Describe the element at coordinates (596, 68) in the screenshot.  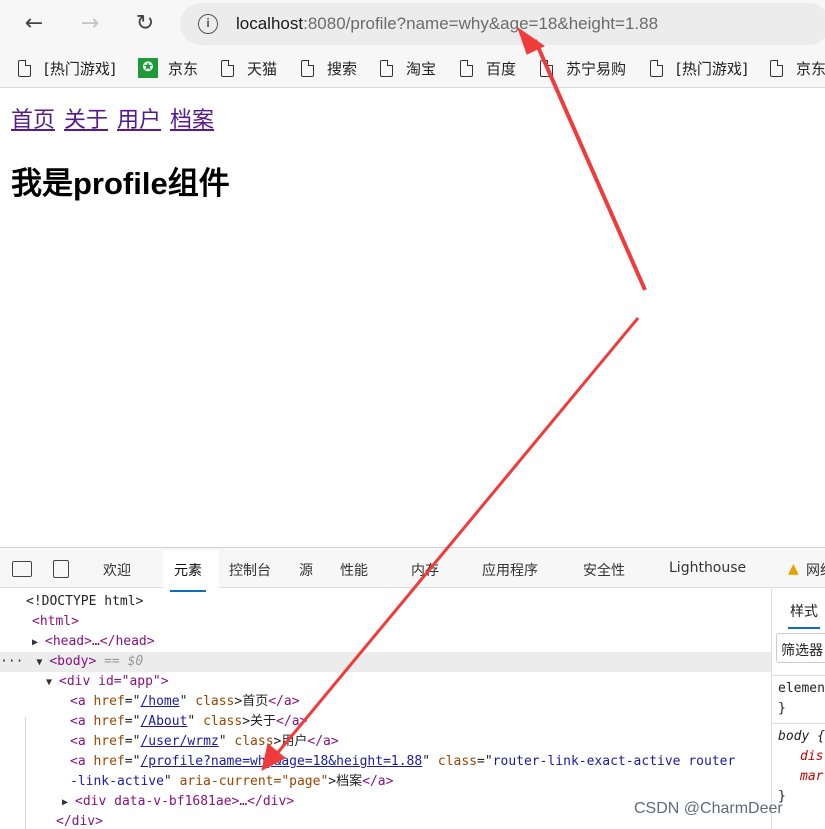
I see `bookmark-label: 苏宁易购` at that location.